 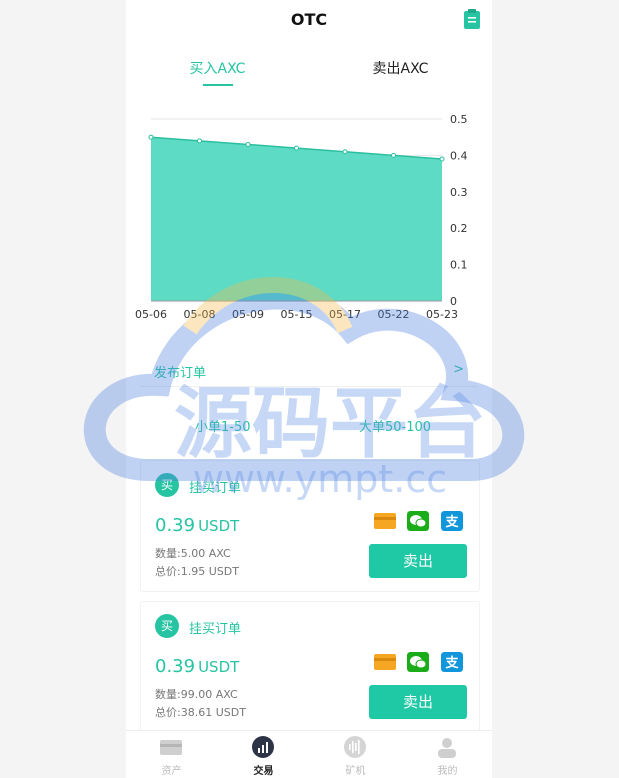 I want to click on trade-tabs: 买入AXC 卖出AXC, so click(x=309, y=72).